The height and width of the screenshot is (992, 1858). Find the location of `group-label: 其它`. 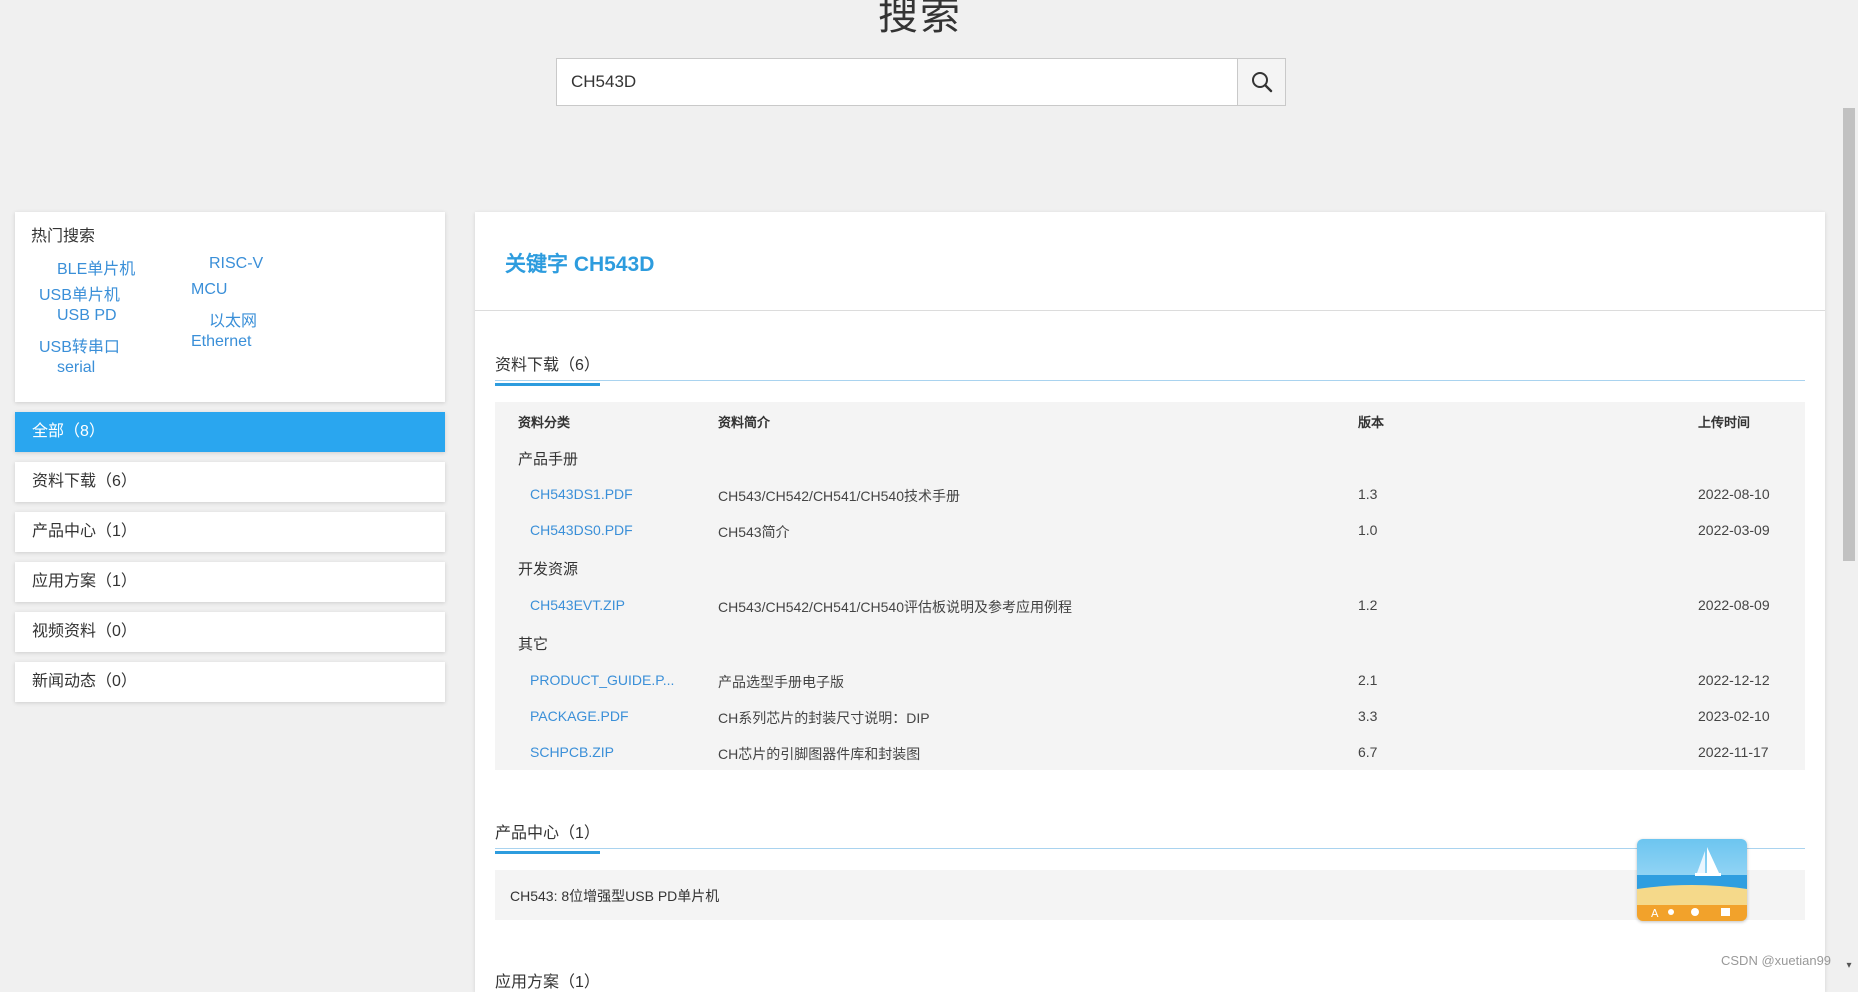

group-label: 其它 is located at coordinates (533, 644).